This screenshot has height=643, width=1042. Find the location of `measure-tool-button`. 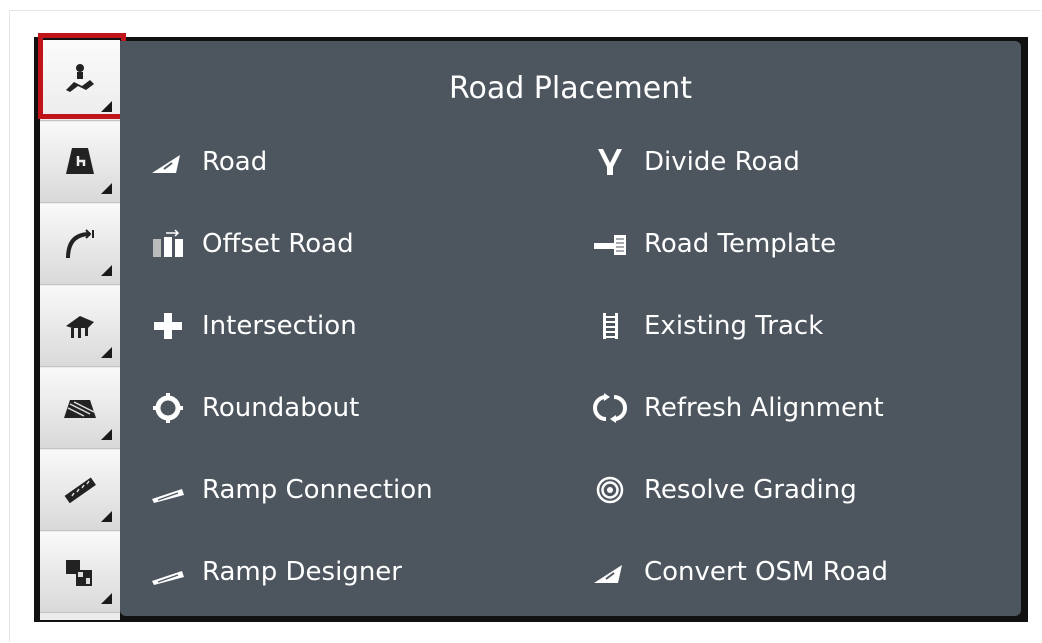

measure-tool-button is located at coordinates (80, 490).